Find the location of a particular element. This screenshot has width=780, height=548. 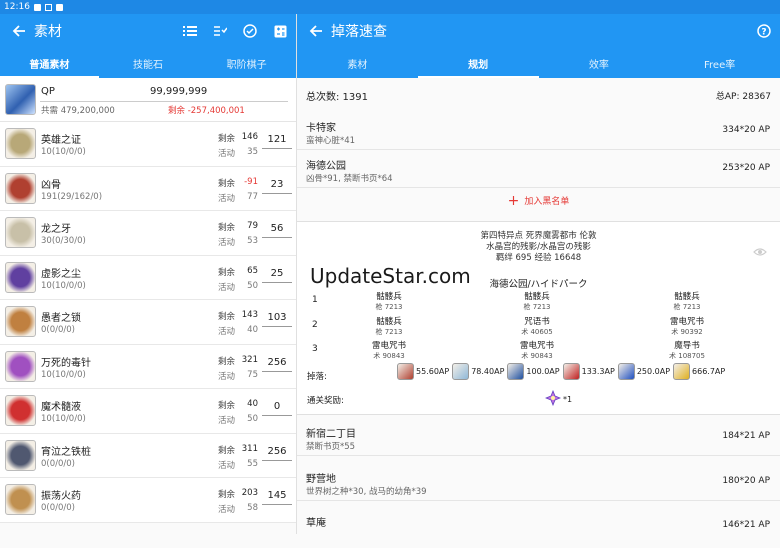

page-title: 素材 is located at coordinates (48, 32).